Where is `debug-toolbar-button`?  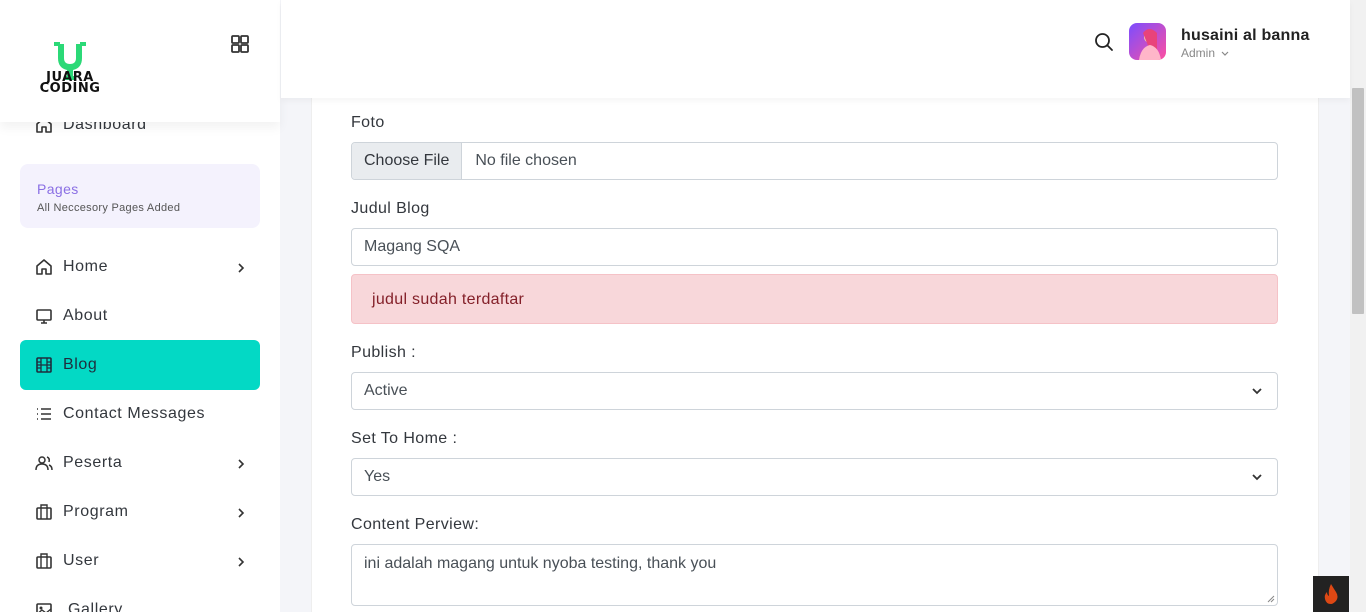
debug-toolbar-button is located at coordinates (1331, 594).